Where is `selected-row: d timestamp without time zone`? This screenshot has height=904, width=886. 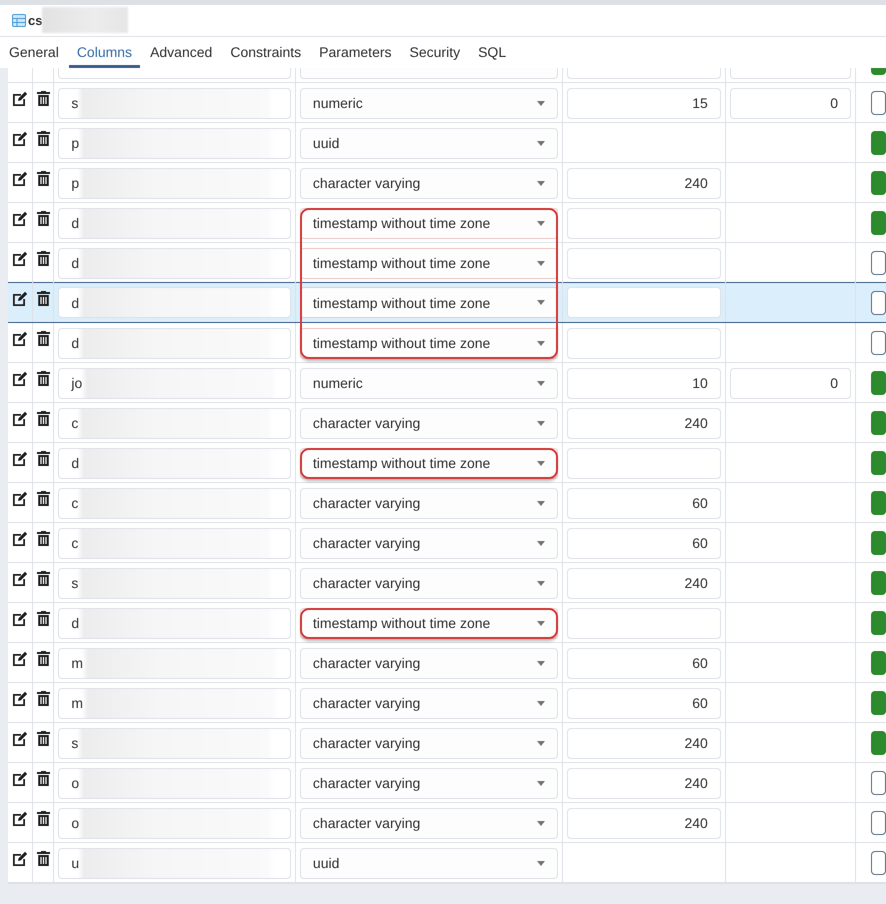 selected-row: d timestamp without time zone is located at coordinates (447, 302).